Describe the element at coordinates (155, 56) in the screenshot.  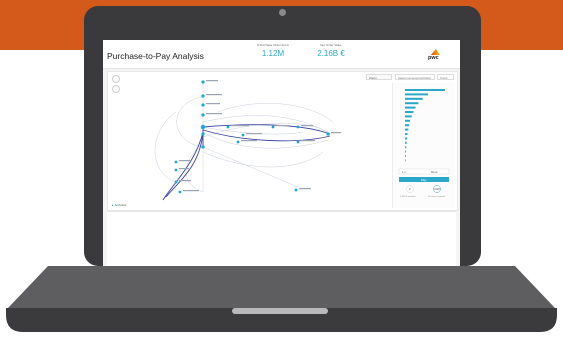
I see `page-title: Purchase-to-Pay Analysis` at that location.